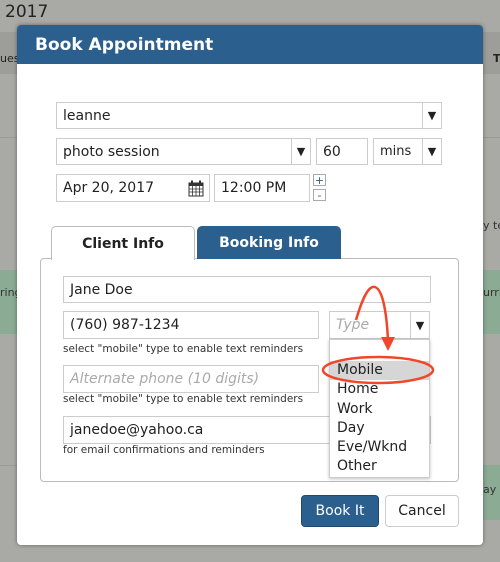 This screenshot has height=562, width=500. Describe the element at coordinates (422, 511) in the screenshot. I see `cancel-button: Cancel` at that location.